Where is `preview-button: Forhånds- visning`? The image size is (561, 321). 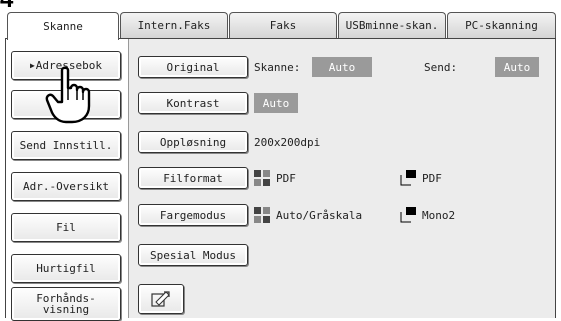
preview-button: Forhånds- visning is located at coordinates (66, 304).